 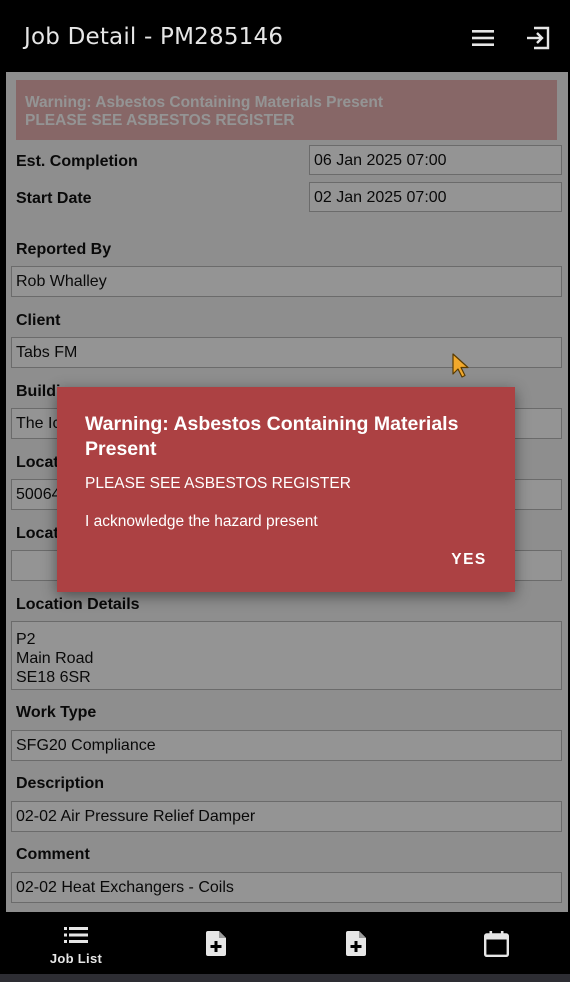 I want to click on bottom-navigation: Job List, so click(x=285, y=943).